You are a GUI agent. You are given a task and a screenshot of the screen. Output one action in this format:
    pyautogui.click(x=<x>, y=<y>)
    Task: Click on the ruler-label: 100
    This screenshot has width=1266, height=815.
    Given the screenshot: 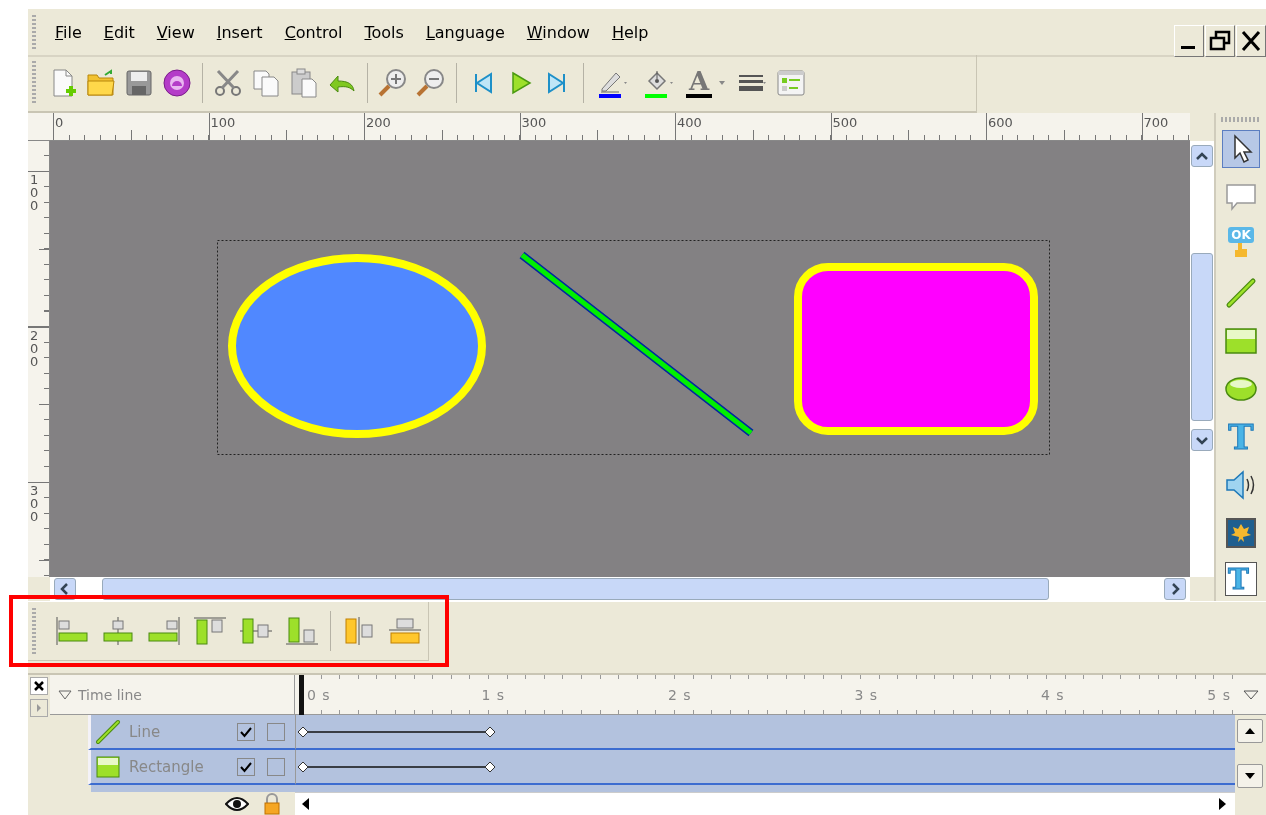 What is the action you would take?
    pyautogui.click(x=223, y=122)
    